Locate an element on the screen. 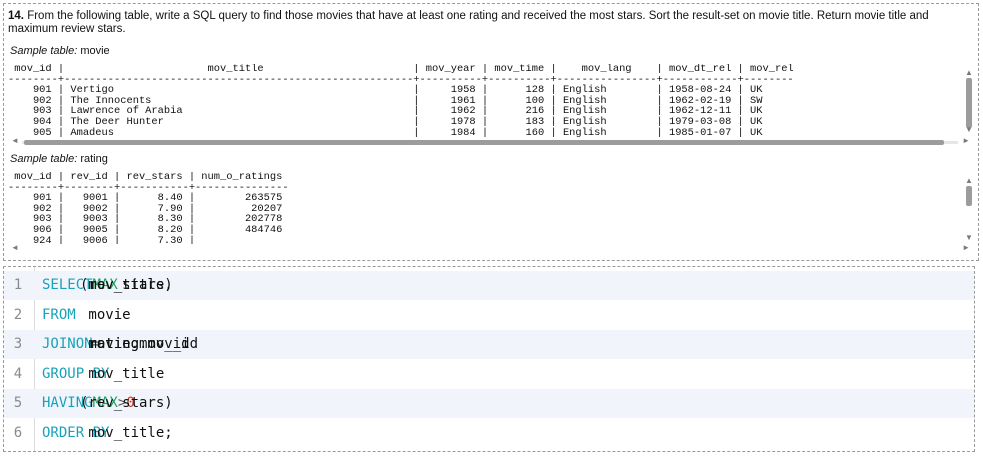  rating-table-name: rating is located at coordinates (94, 159).